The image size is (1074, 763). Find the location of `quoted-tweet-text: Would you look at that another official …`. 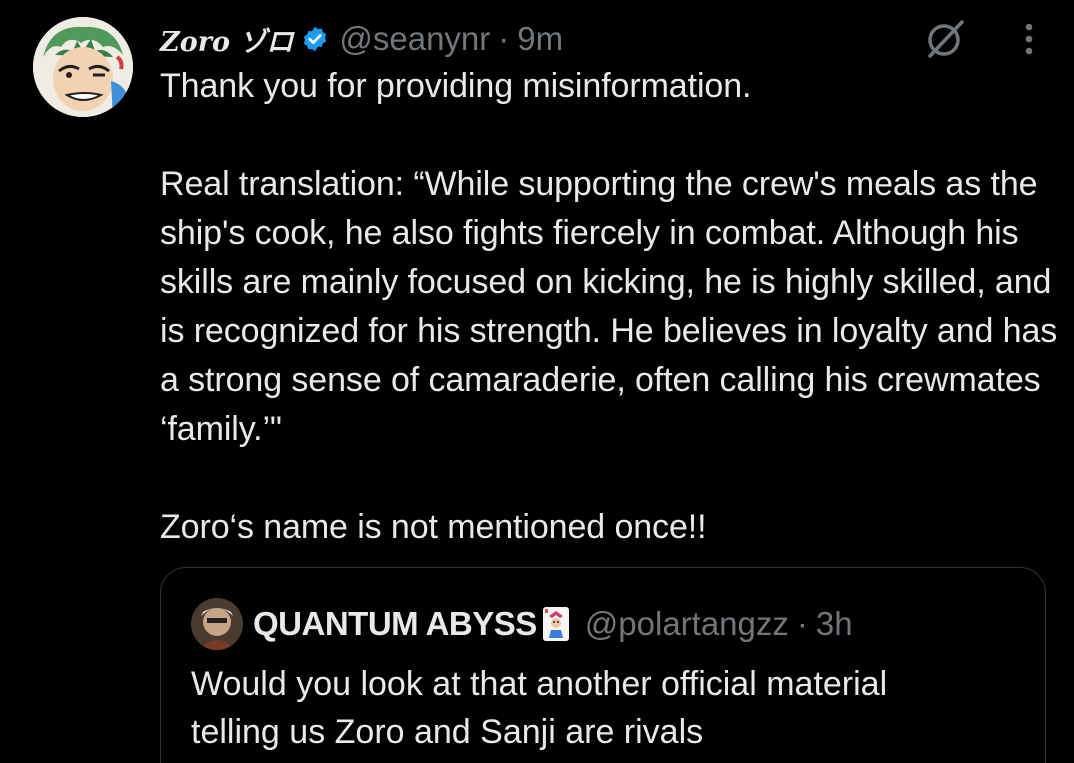

quoted-tweet-text: Would you look at that another official … is located at coordinates (539, 708).